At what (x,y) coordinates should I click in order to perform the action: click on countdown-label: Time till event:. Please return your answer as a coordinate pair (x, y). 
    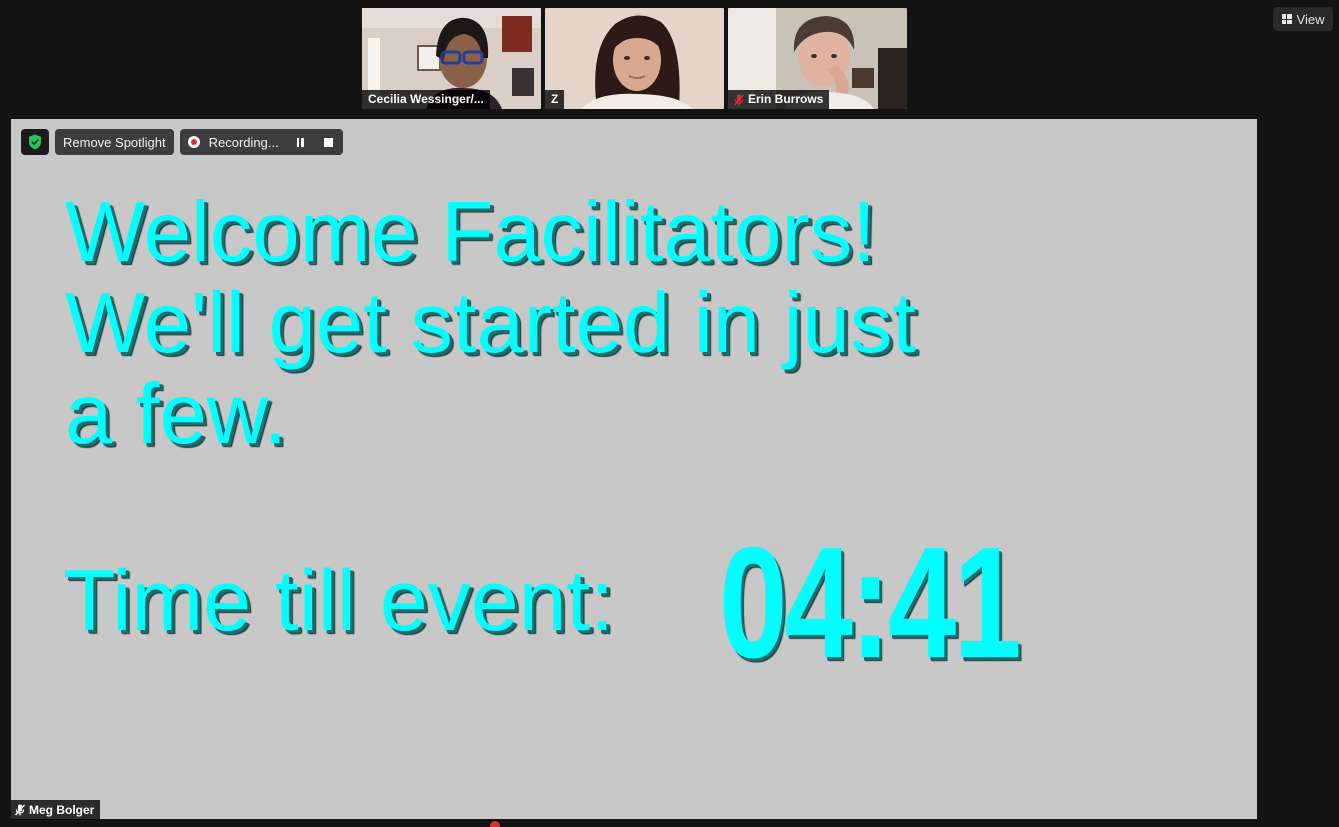
    Looking at the image, I should click on (339, 601).